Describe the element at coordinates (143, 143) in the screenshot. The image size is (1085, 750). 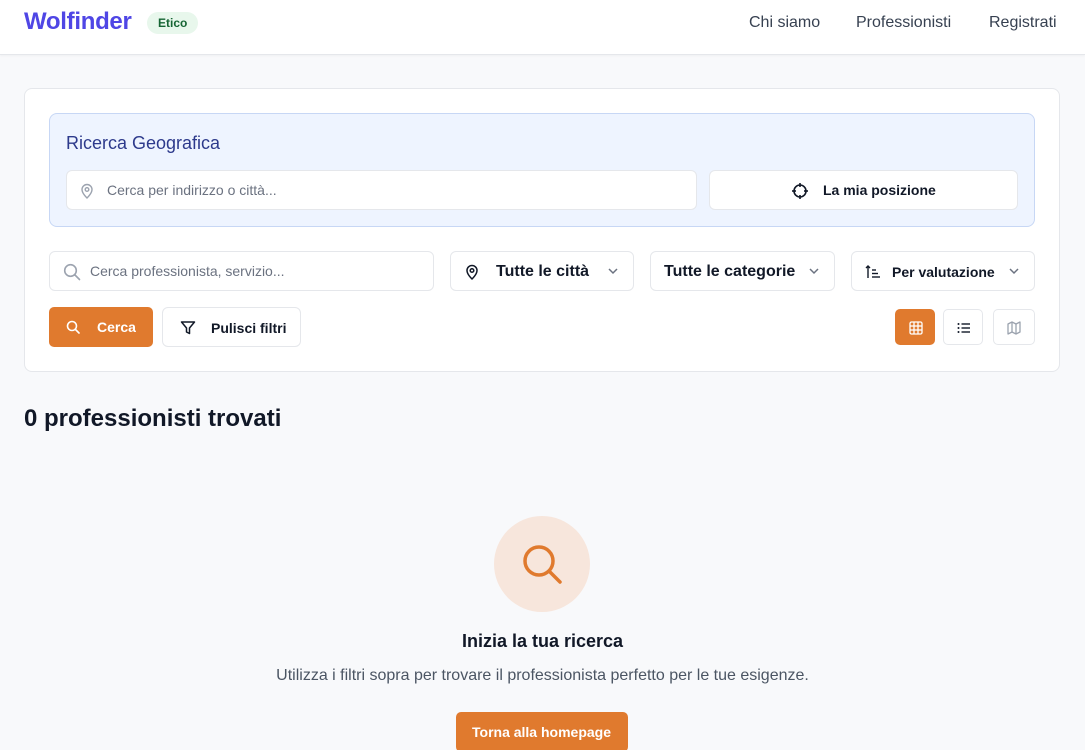
I see `geo-search-title: Ricerca Geografica` at that location.